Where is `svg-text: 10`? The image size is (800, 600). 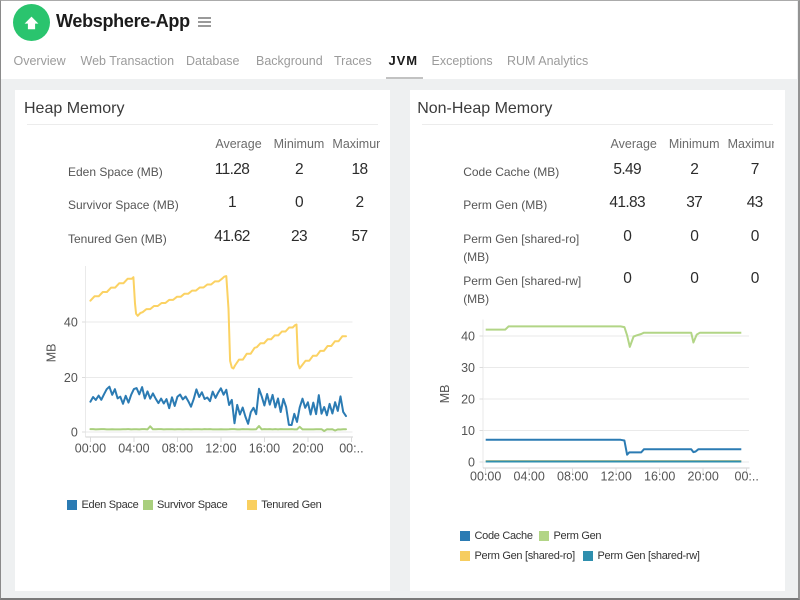
svg-text: 10 is located at coordinates (468, 430).